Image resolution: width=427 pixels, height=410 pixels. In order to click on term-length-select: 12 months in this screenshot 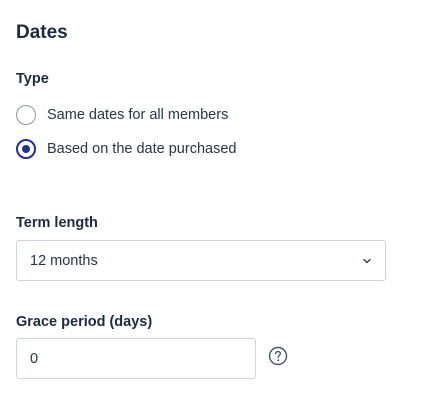, I will do `click(201, 260)`.